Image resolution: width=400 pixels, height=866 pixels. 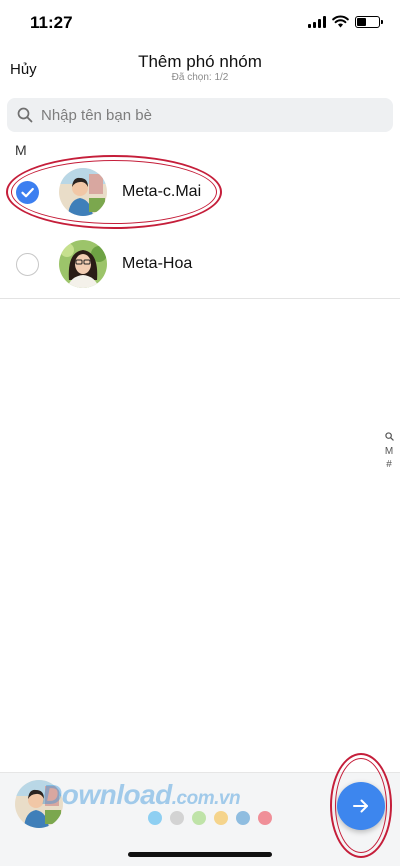 What do you see at coordinates (157, 263) in the screenshot?
I see `contact-name: Meta-Hoa` at bounding box center [157, 263].